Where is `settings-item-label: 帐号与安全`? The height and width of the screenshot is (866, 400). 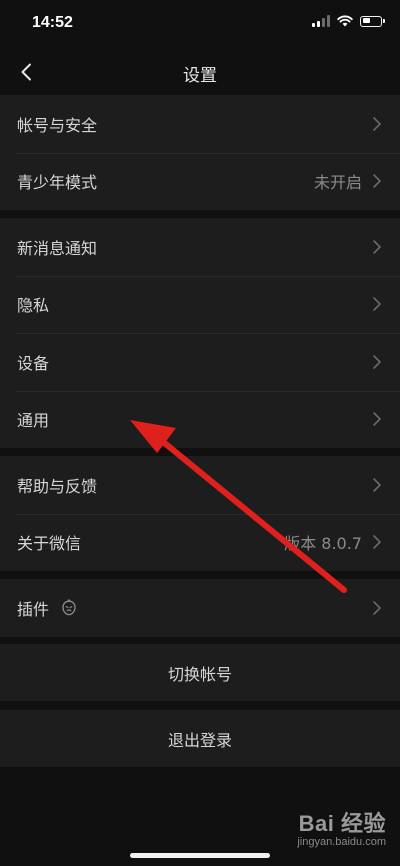 settings-item-label: 帐号与安全 is located at coordinates (57, 125).